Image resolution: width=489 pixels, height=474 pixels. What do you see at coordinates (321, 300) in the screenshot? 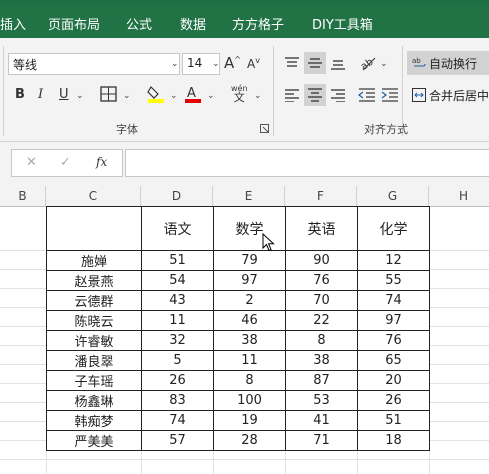
I see `table-cell: 70` at bounding box center [321, 300].